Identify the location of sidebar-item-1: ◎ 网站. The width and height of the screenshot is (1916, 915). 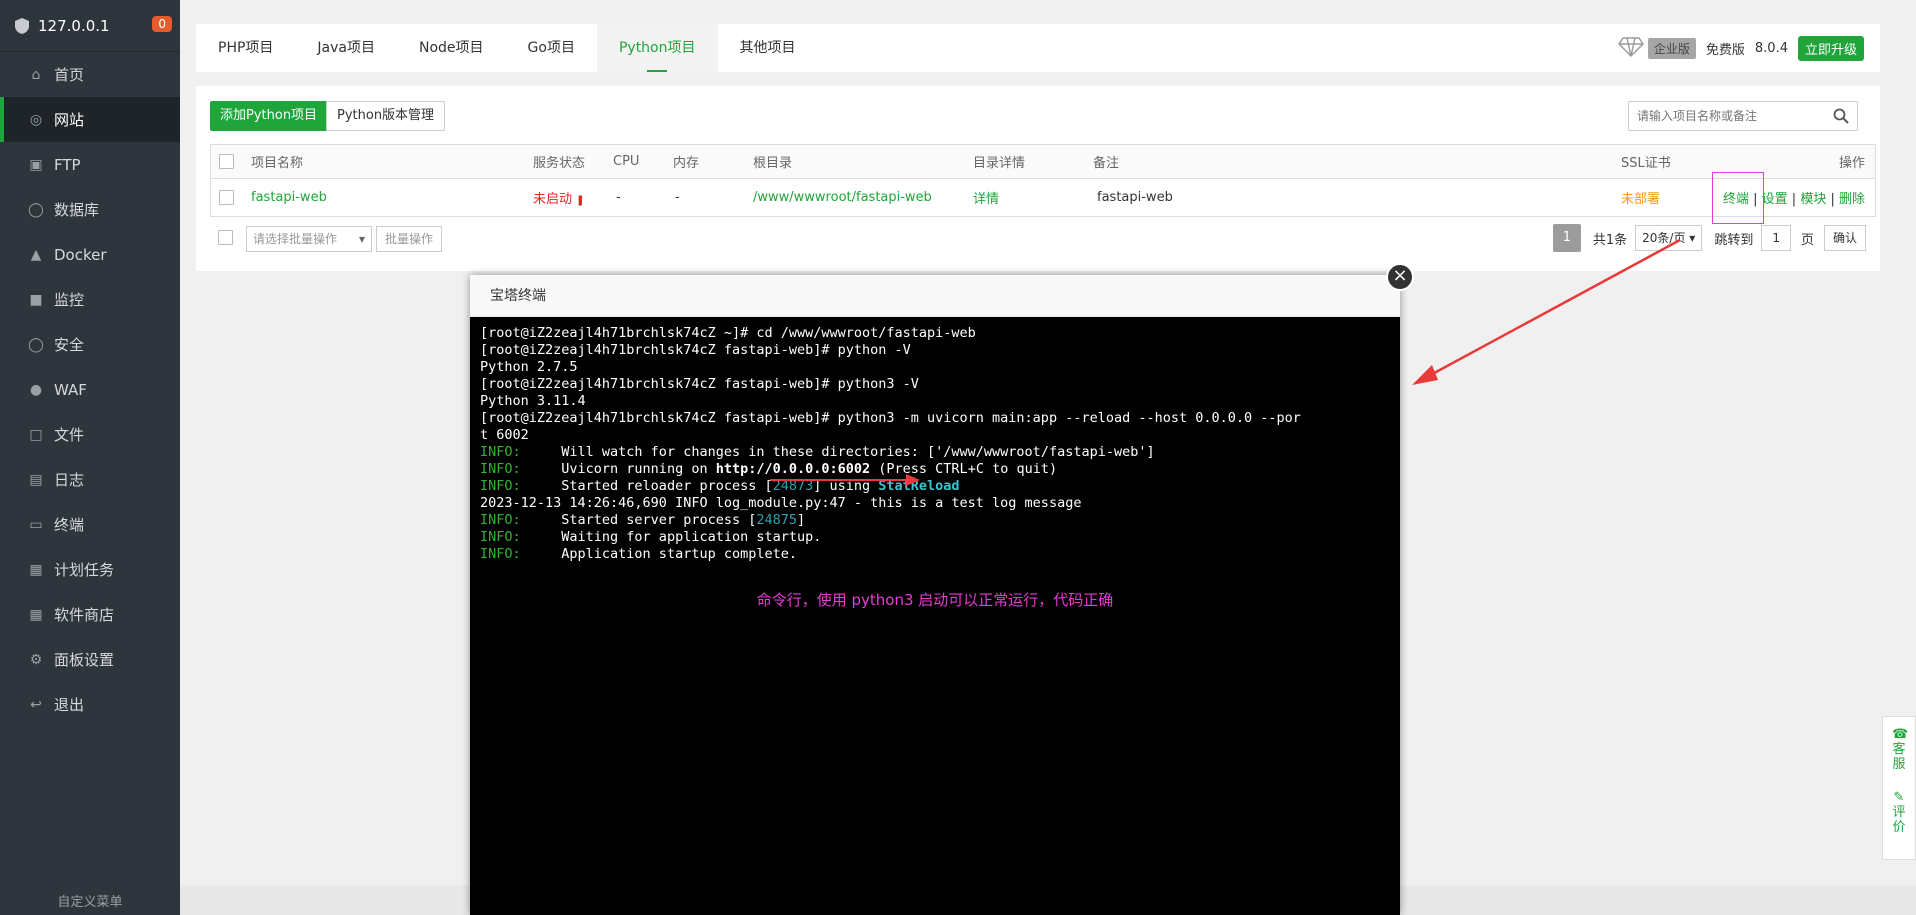
(90, 119).